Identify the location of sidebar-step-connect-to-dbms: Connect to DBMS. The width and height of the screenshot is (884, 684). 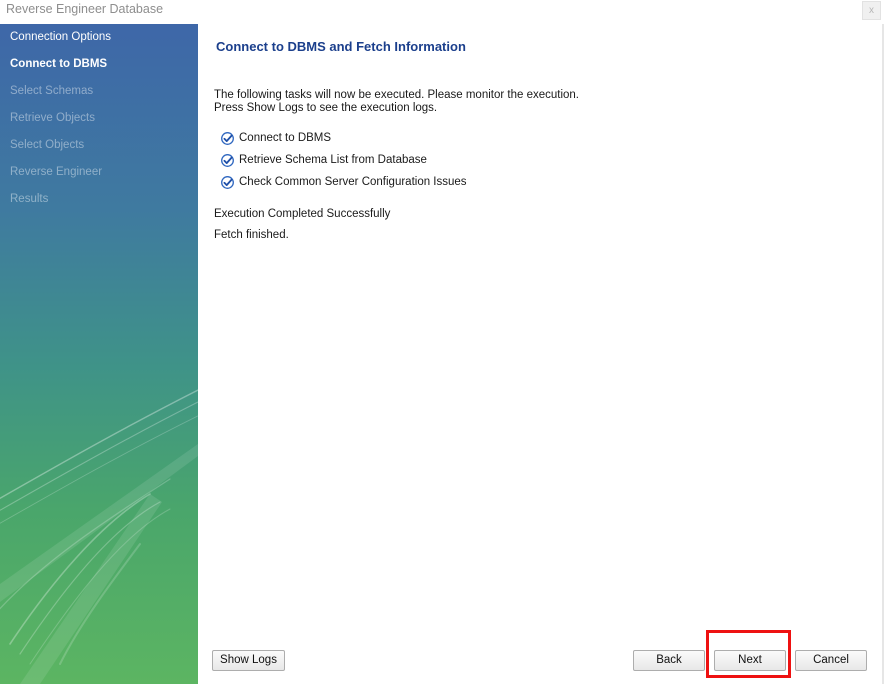
(59, 64).